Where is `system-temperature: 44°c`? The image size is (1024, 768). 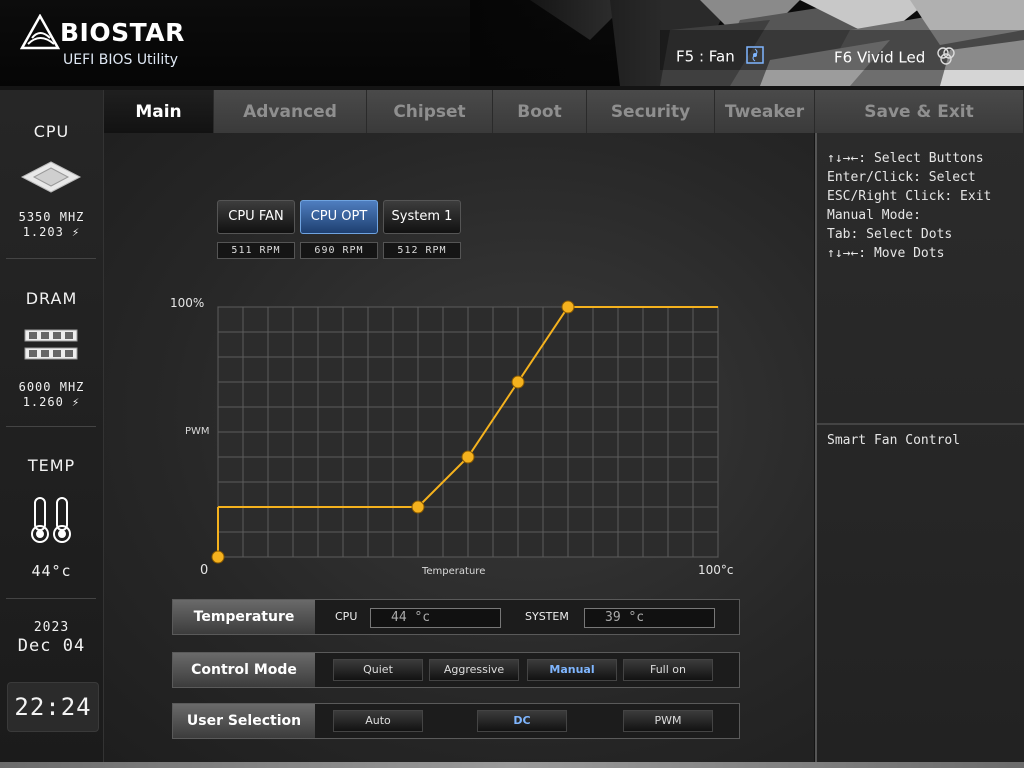 system-temperature: 44°c is located at coordinates (51, 571).